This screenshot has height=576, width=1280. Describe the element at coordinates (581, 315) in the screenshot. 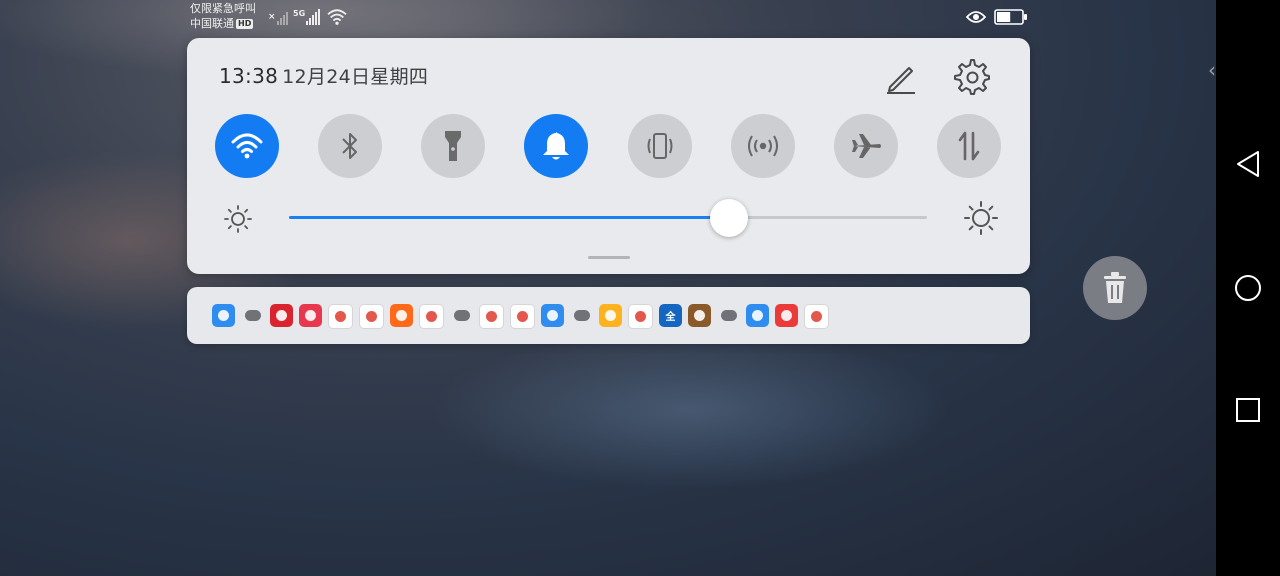

I see `cloud-icon` at that location.